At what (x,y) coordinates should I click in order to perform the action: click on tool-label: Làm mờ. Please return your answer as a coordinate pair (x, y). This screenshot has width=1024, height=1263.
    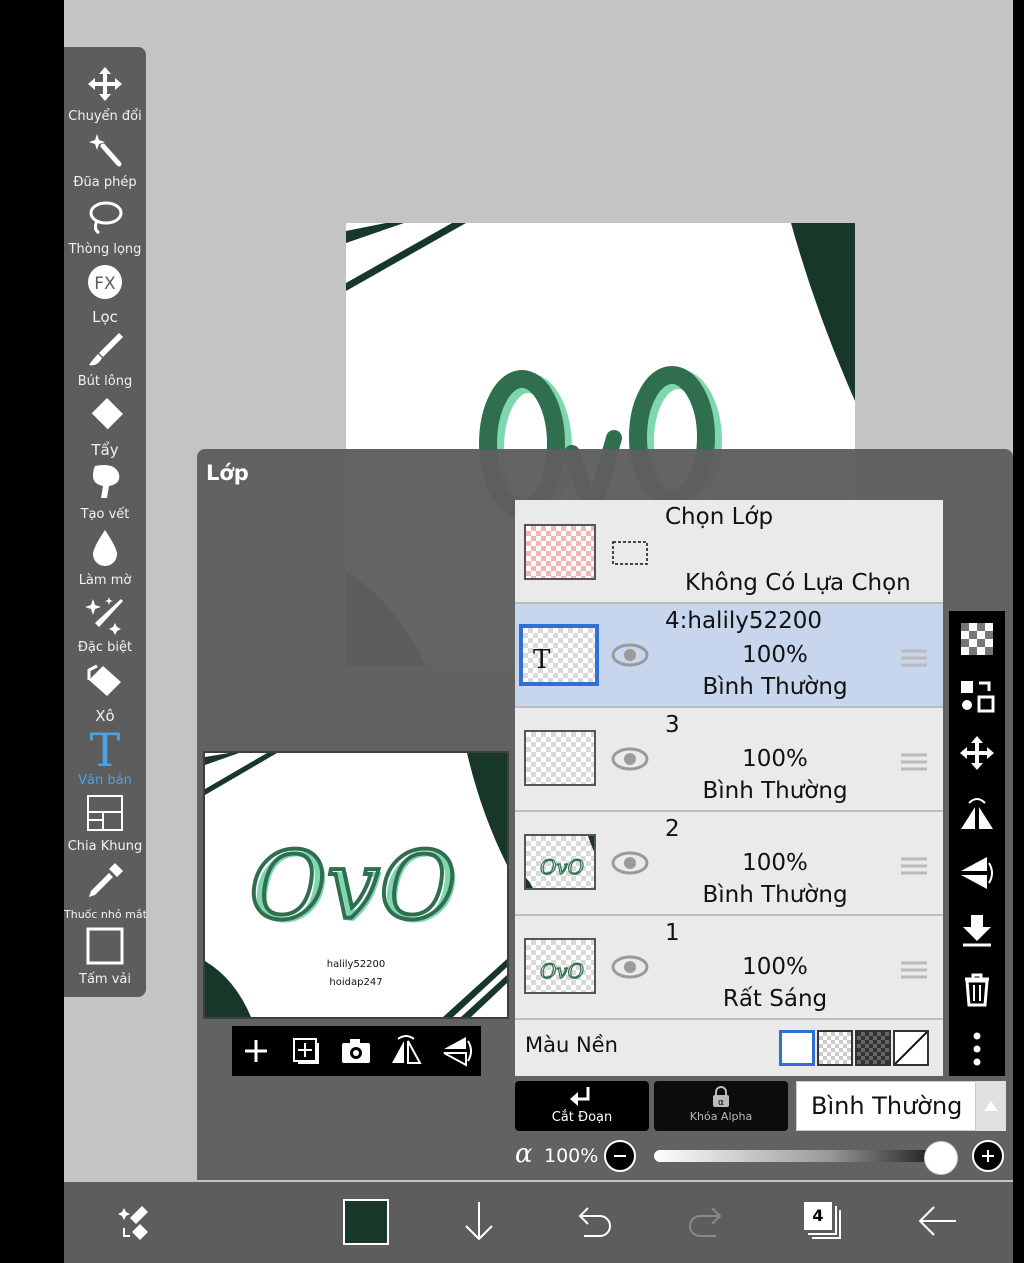
    Looking at the image, I should click on (105, 580).